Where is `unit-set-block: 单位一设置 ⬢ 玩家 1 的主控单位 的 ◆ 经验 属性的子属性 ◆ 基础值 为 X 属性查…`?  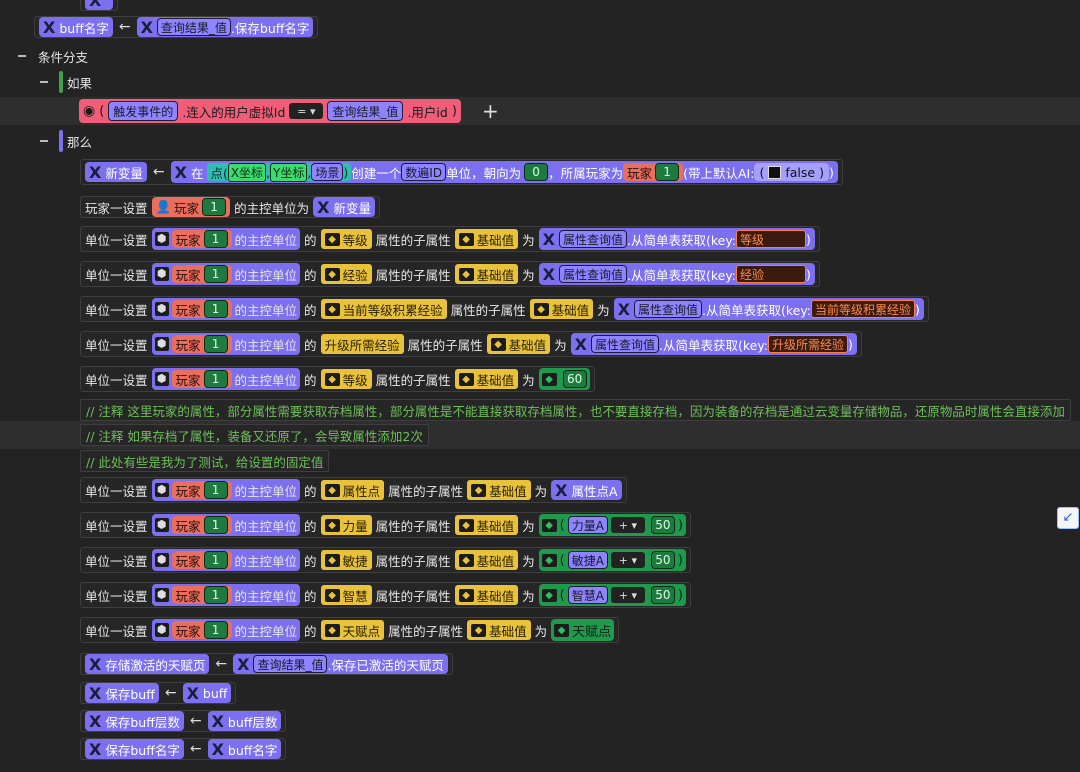 unit-set-block: 单位一设置 ⬢ 玩家 1 的主控单位 的 ◆ 经验 属性的子属性 ◆ 基础值 为 X 属性查… is located at coordinates (450, 274).